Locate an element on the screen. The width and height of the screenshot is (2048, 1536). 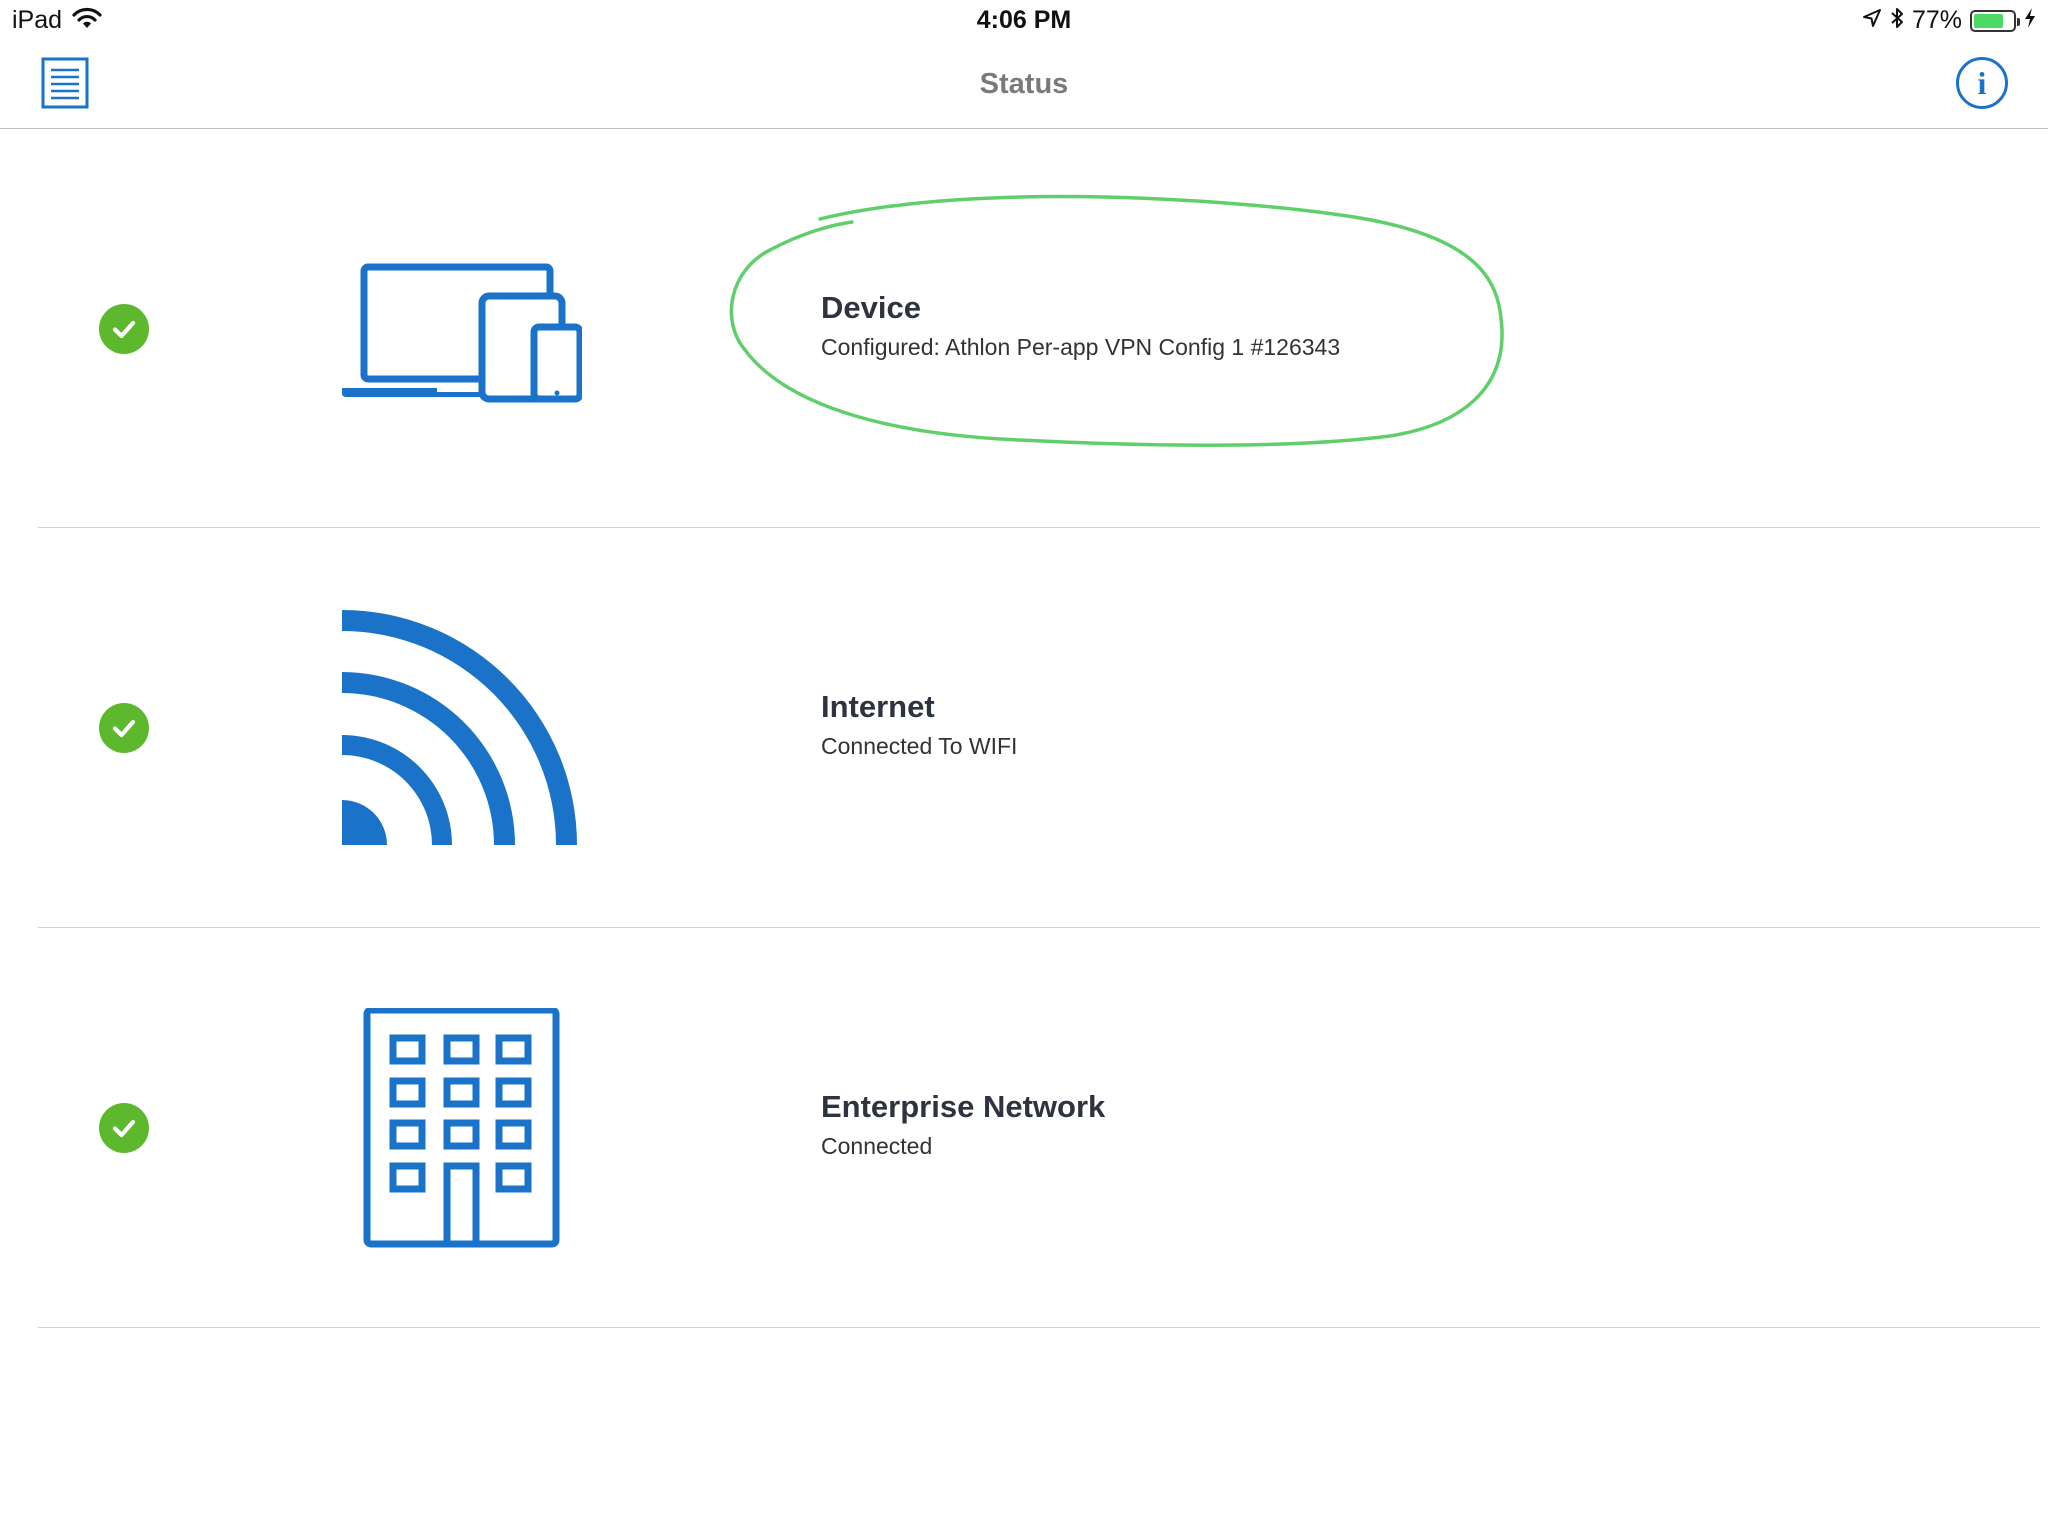
info-button: i is located at coordinates (1982, 83).